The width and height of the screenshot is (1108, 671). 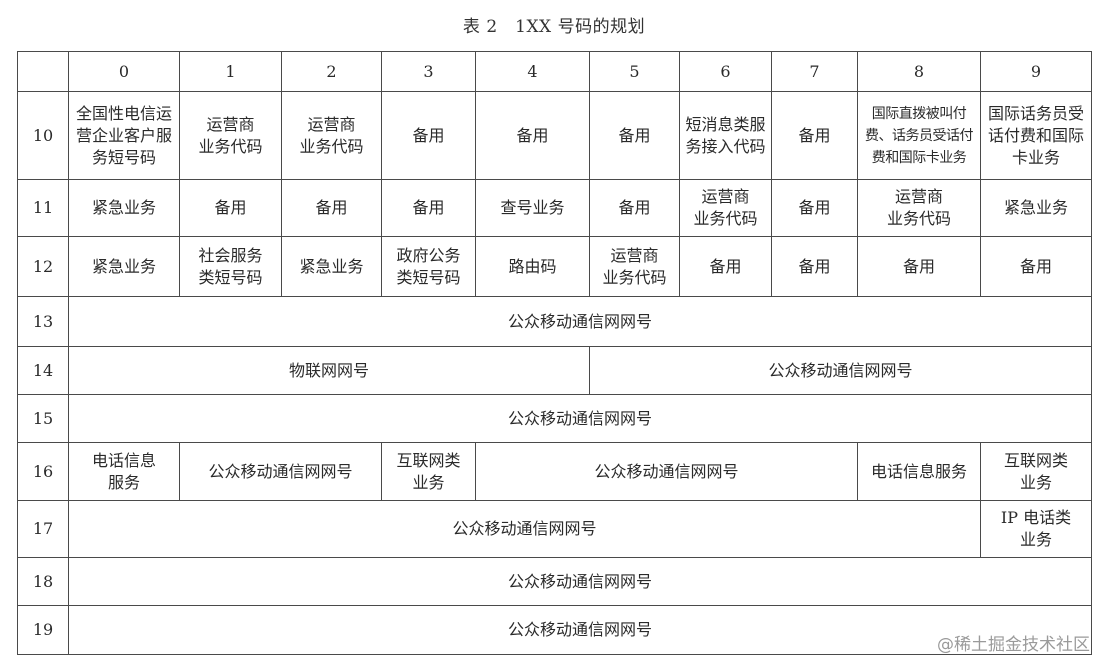 What do you see at coordinates (1036, 135) in the screenshot?
I see `table-cell: 国际话务员受话付费和国际卡业务` at bounding box center [1036, 135].